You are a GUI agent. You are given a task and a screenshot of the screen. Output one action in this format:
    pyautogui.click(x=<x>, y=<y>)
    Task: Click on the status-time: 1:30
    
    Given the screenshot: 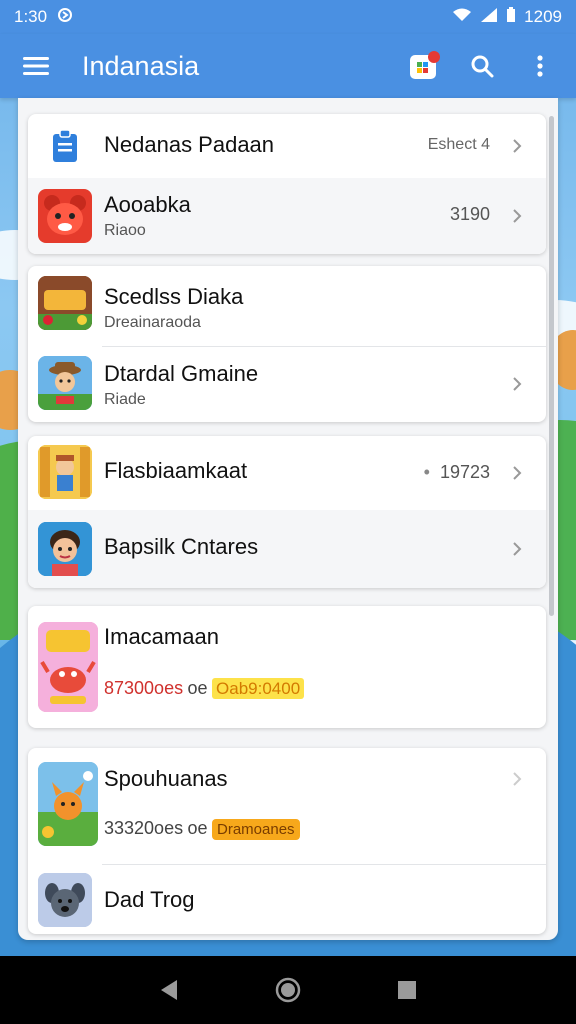 What is the action you would take?
    pyautogui.click(x=31, y=16)
    